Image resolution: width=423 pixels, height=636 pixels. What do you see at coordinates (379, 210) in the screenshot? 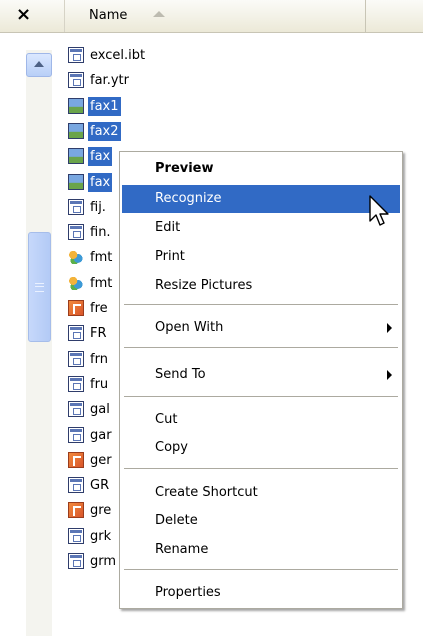
I see `mouse-pointer-icon` at bounding box center [379, 210].